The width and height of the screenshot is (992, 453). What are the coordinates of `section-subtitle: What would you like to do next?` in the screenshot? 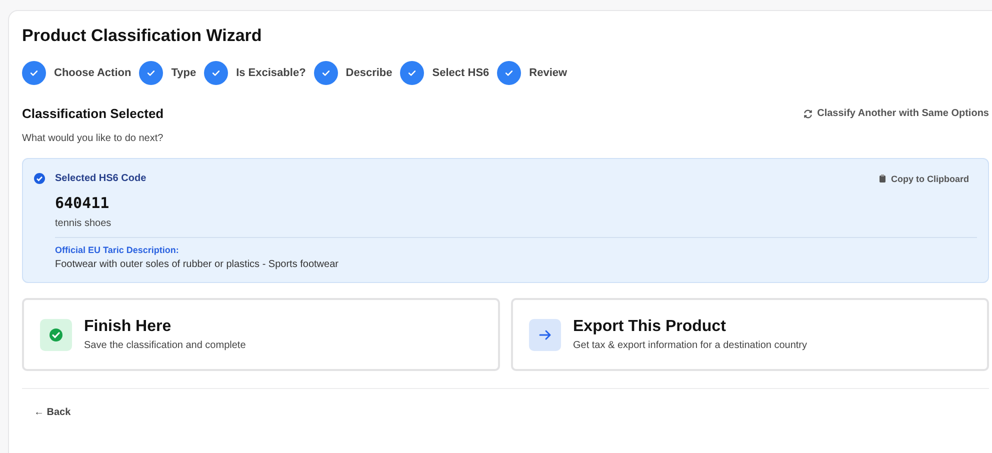 It's located at (93, 138).